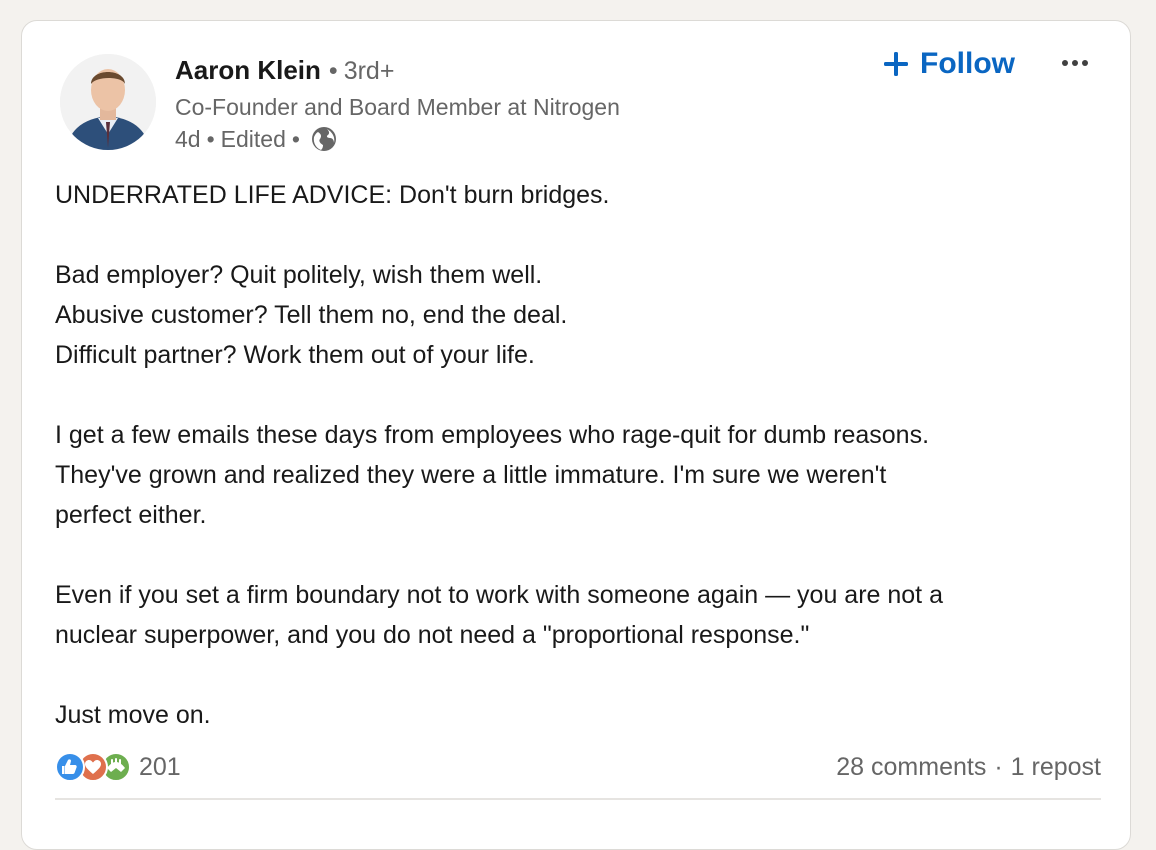 This screenshot has width=1156, height=850. I want to click on connection-degree-label: 3rd+, so click(369, 71).